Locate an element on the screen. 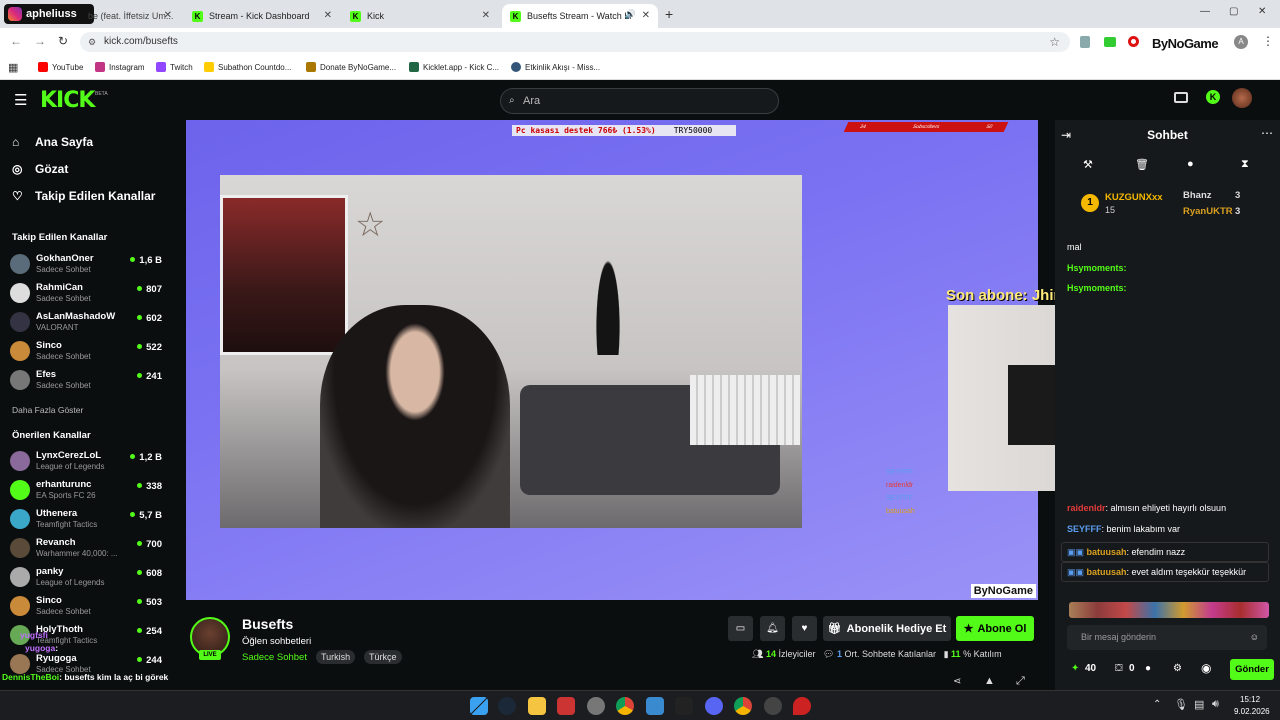  pin-icon: ⚒ is located at coordinates (1088, 164).